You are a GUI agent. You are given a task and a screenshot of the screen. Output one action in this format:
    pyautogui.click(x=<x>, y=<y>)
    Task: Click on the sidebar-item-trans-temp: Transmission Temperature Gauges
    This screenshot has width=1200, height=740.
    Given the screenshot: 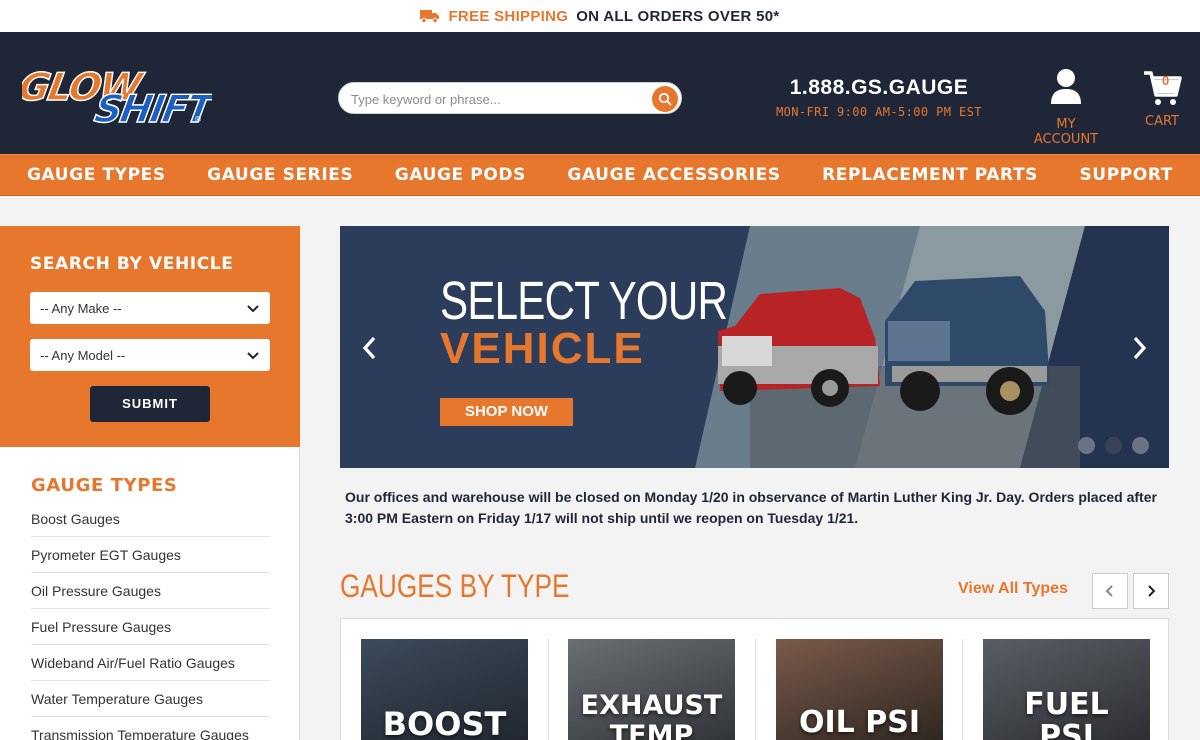 What is the action you would take?
    pyautogui.click(x=150, y=728)
    